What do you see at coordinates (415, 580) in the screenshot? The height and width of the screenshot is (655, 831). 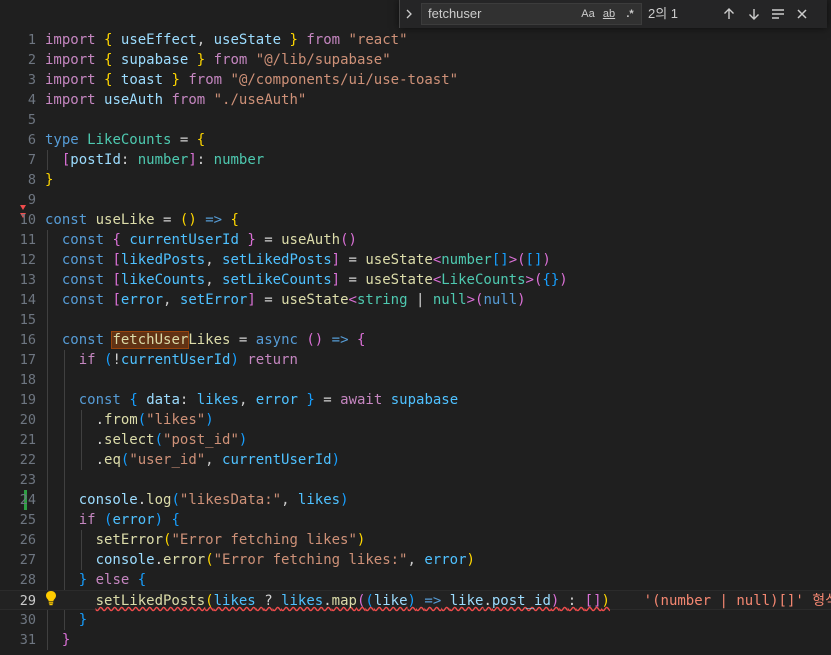 I see `code-line: 28 } else {` at bounding box center [415, 580].